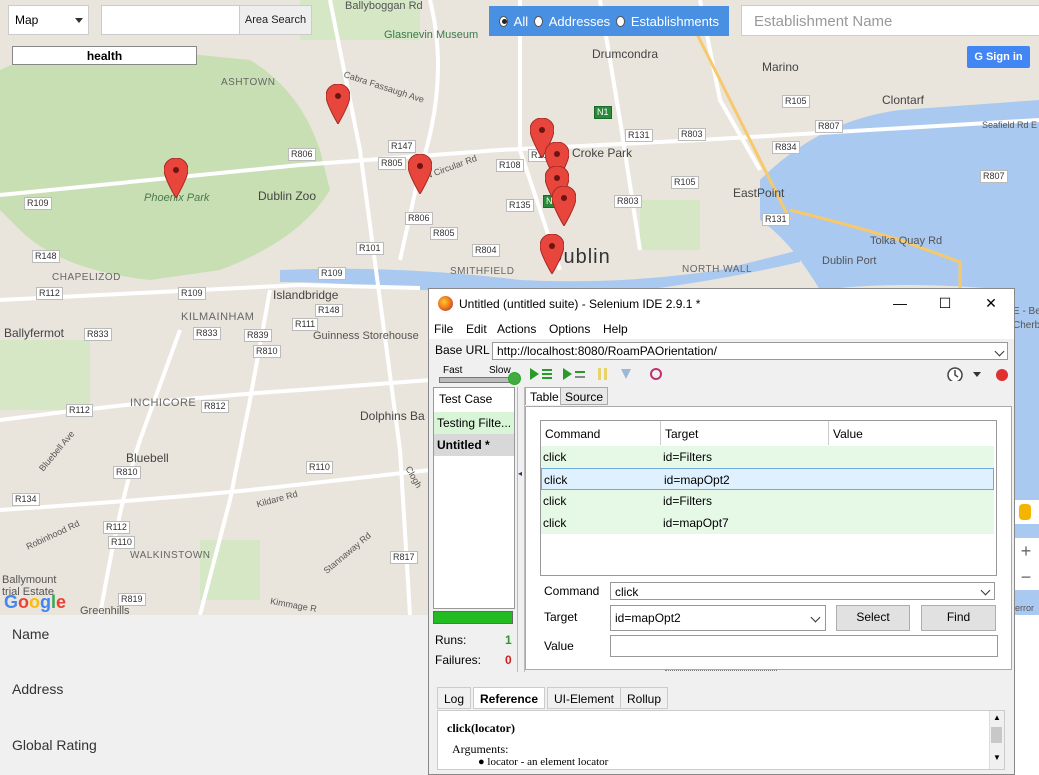 Image resolution: width=1039 pixels, height=775 pixels. I want to click on area-search-input, so click(171, 20).